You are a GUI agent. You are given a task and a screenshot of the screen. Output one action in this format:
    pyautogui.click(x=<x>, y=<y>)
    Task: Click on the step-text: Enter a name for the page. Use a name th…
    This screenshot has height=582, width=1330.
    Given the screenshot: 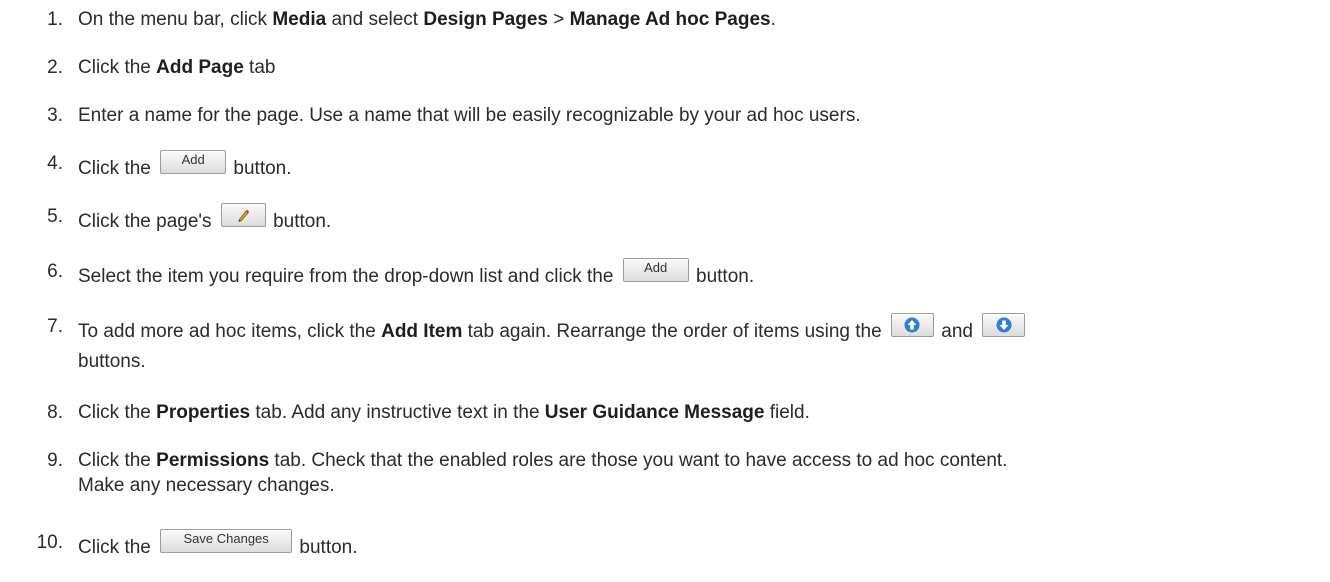 What is the action you would take?
    pyautogui.click(x=469, y=115)
    